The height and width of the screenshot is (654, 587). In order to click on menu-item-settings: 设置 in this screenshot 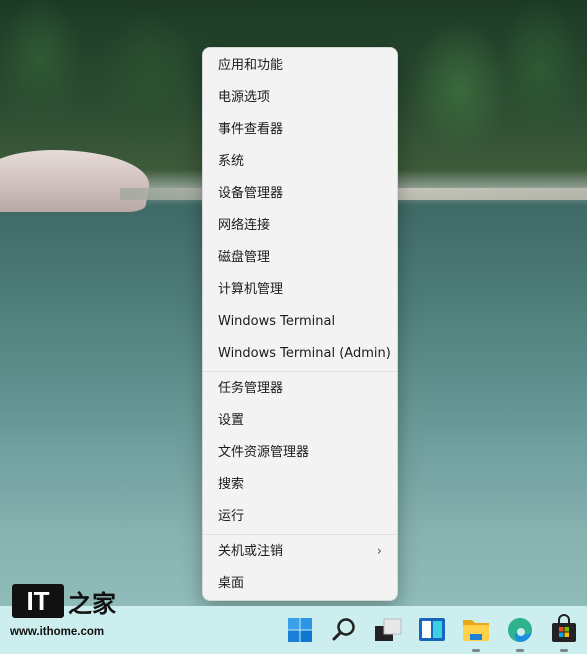, I will do `click(300, 421)`.